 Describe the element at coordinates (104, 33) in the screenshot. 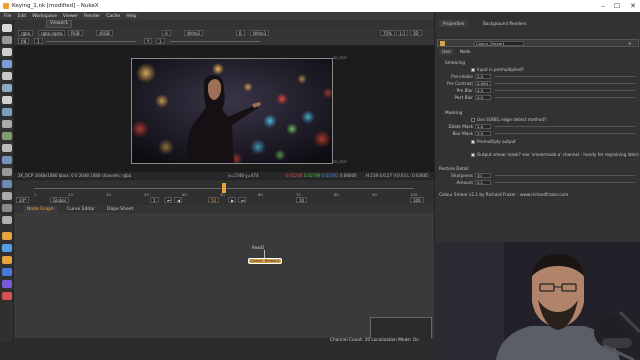

I see `lut-dropdown: sRGB` at that location.